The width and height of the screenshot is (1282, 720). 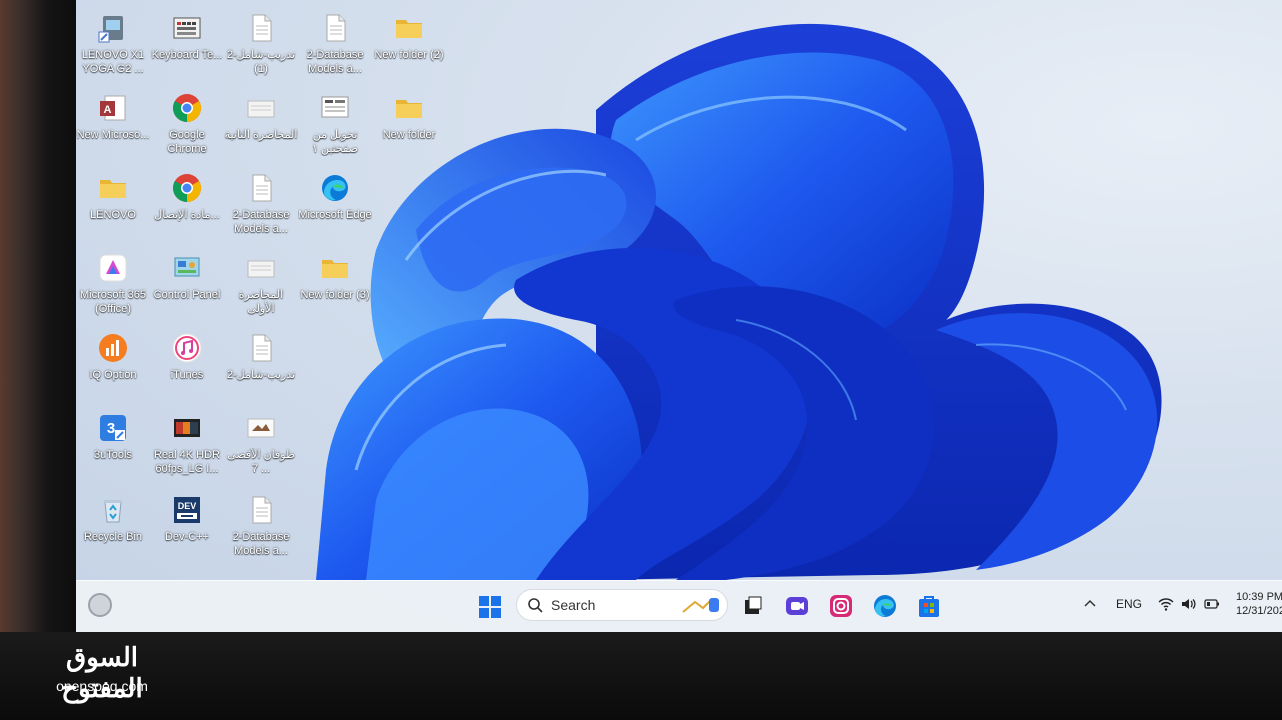 What do you see at coordinates (187, 284) in the screenshot?
I see `desktop-icon-control-panel: Control Panel` at bounding box center [187, 284].